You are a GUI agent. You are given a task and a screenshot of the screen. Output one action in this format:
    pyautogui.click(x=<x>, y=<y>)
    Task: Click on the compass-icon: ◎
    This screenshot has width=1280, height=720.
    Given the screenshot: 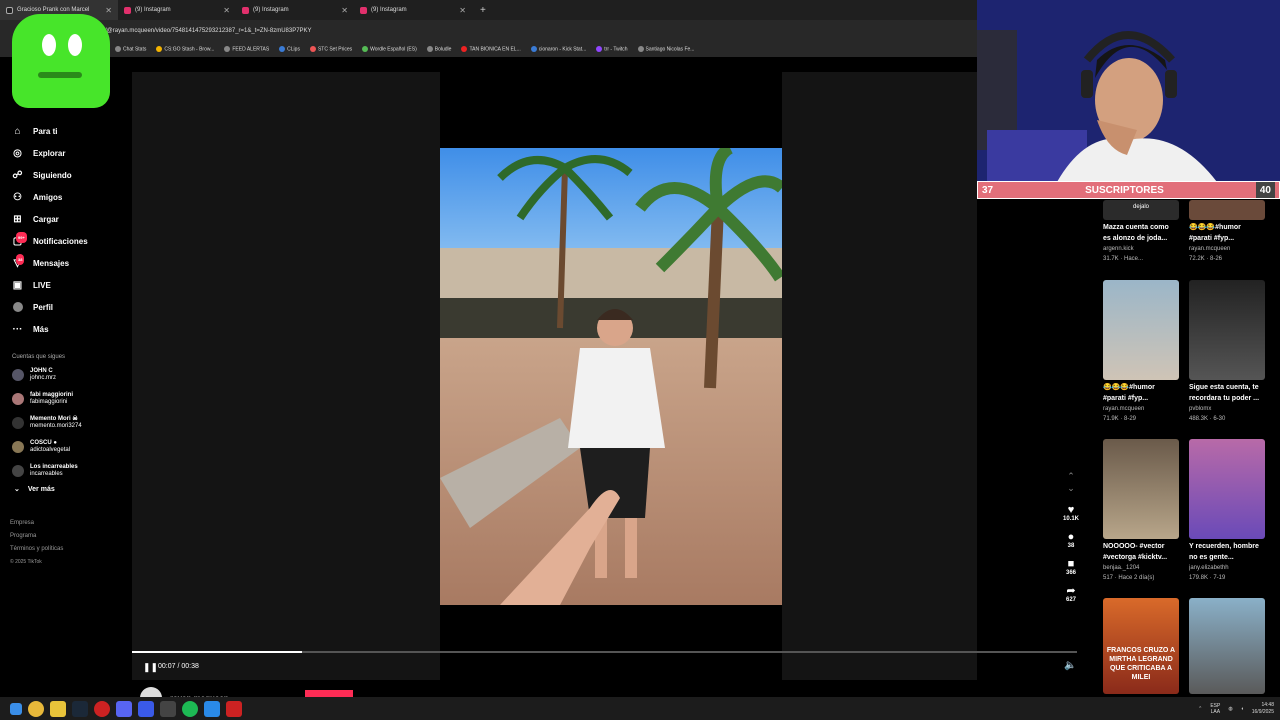 What is the action you would take?
    pyautogui.click(x=17, y=153)
    